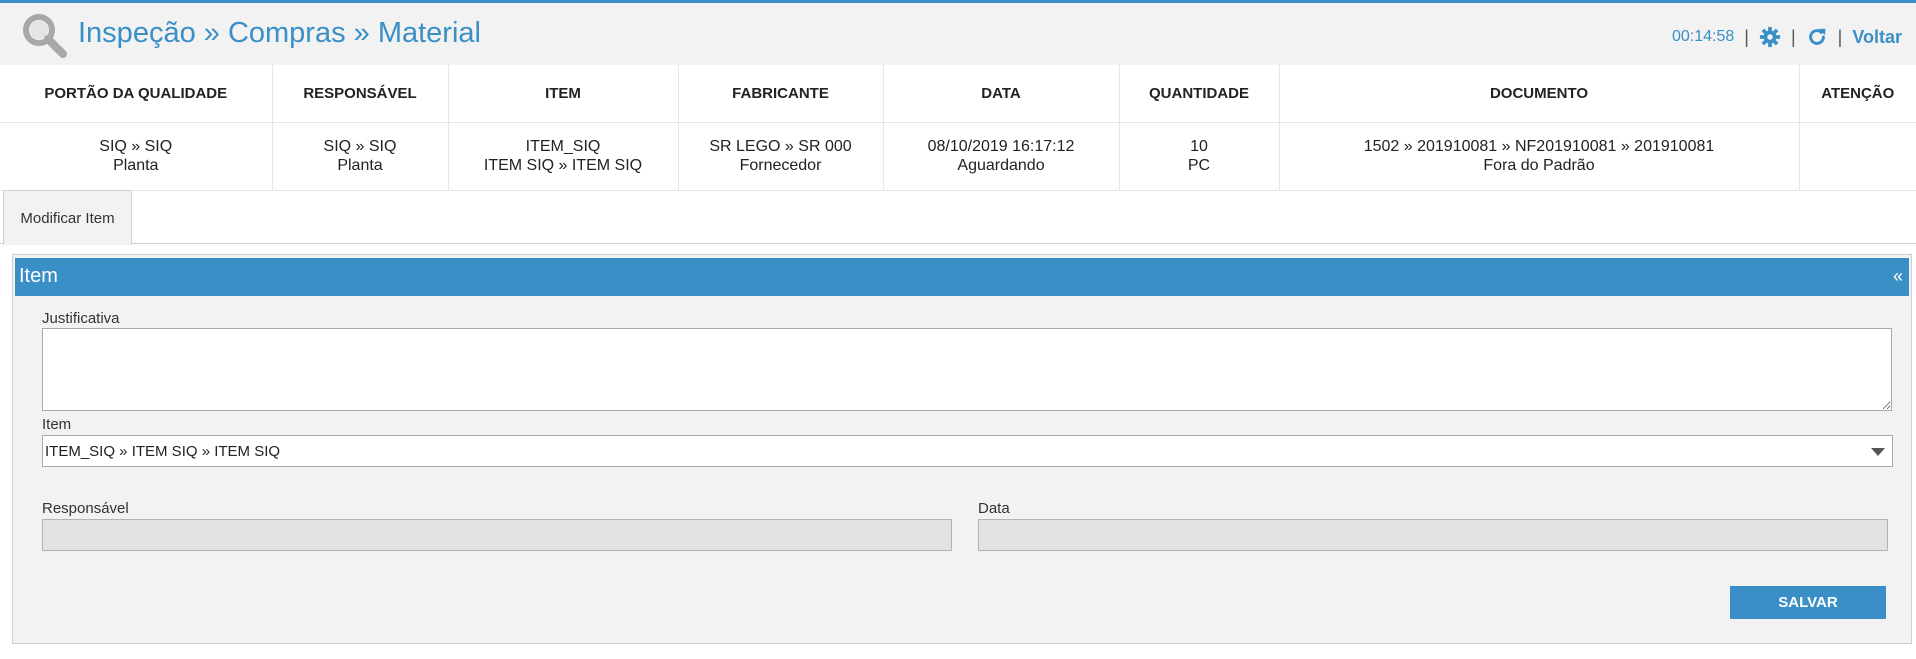  What do you see at coordinates (85, 508) in the screenshot?
I see `responsavel-label: Responsável` at bounding box center [85, 508].